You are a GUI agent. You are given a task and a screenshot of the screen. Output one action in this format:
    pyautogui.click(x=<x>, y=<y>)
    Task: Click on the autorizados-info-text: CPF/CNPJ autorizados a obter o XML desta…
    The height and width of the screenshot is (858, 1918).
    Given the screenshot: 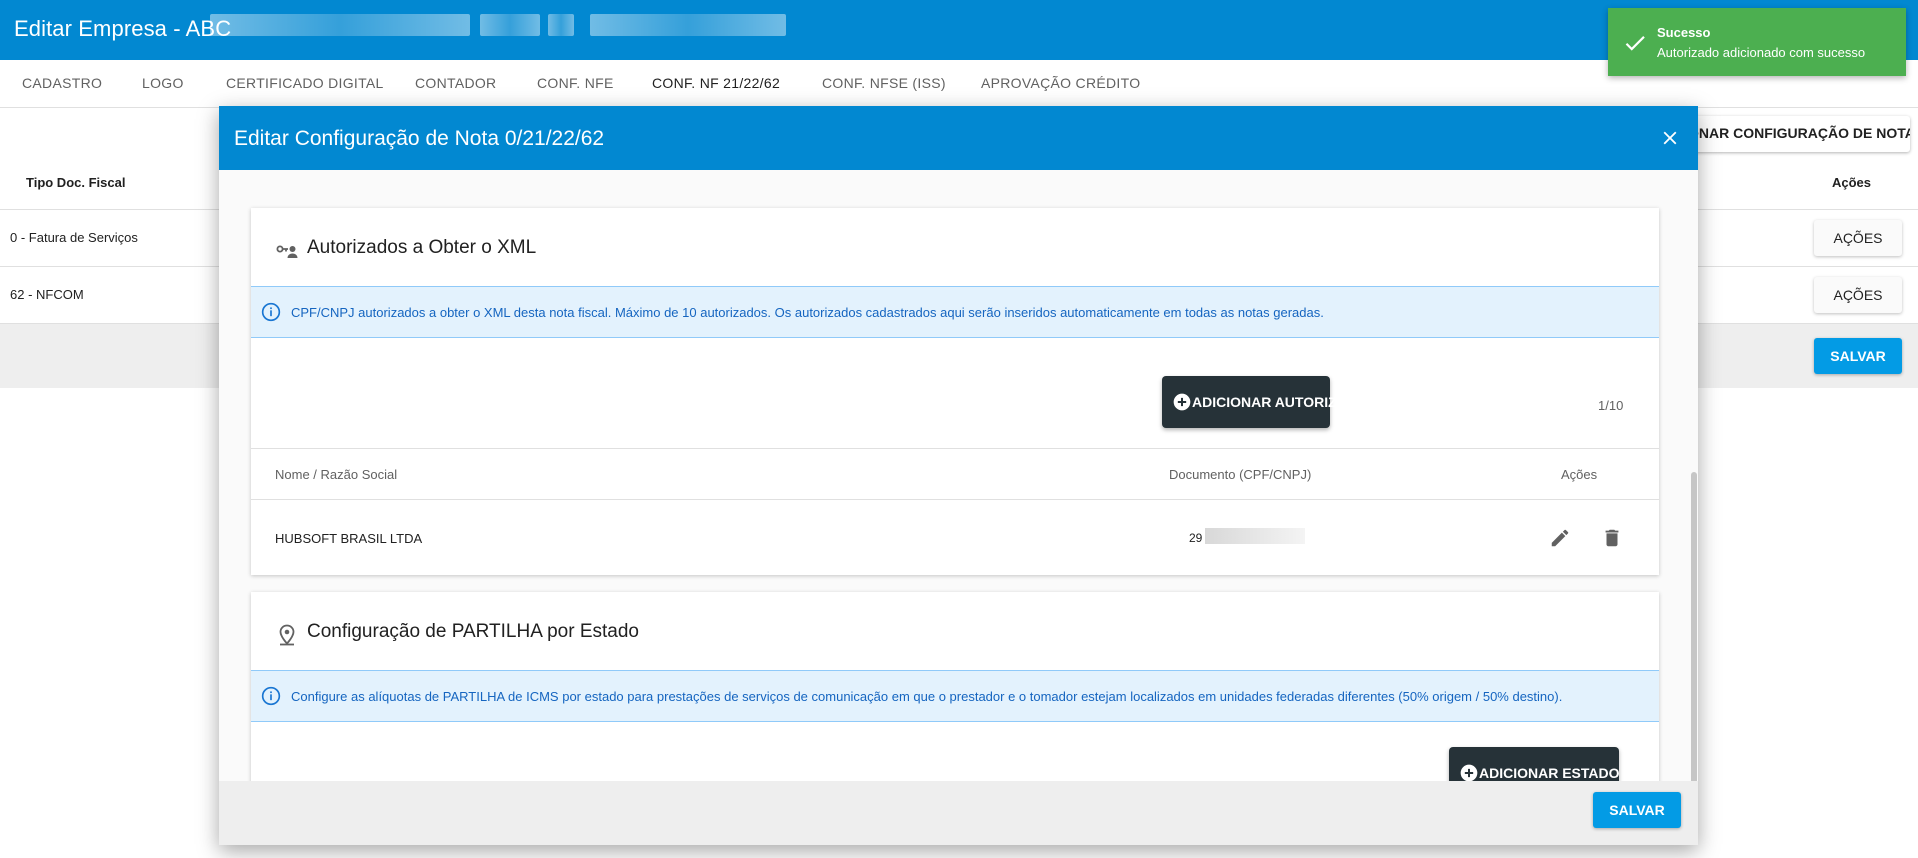 What is the action you would take?
    pyautogui.click(x=807, y=312)
    